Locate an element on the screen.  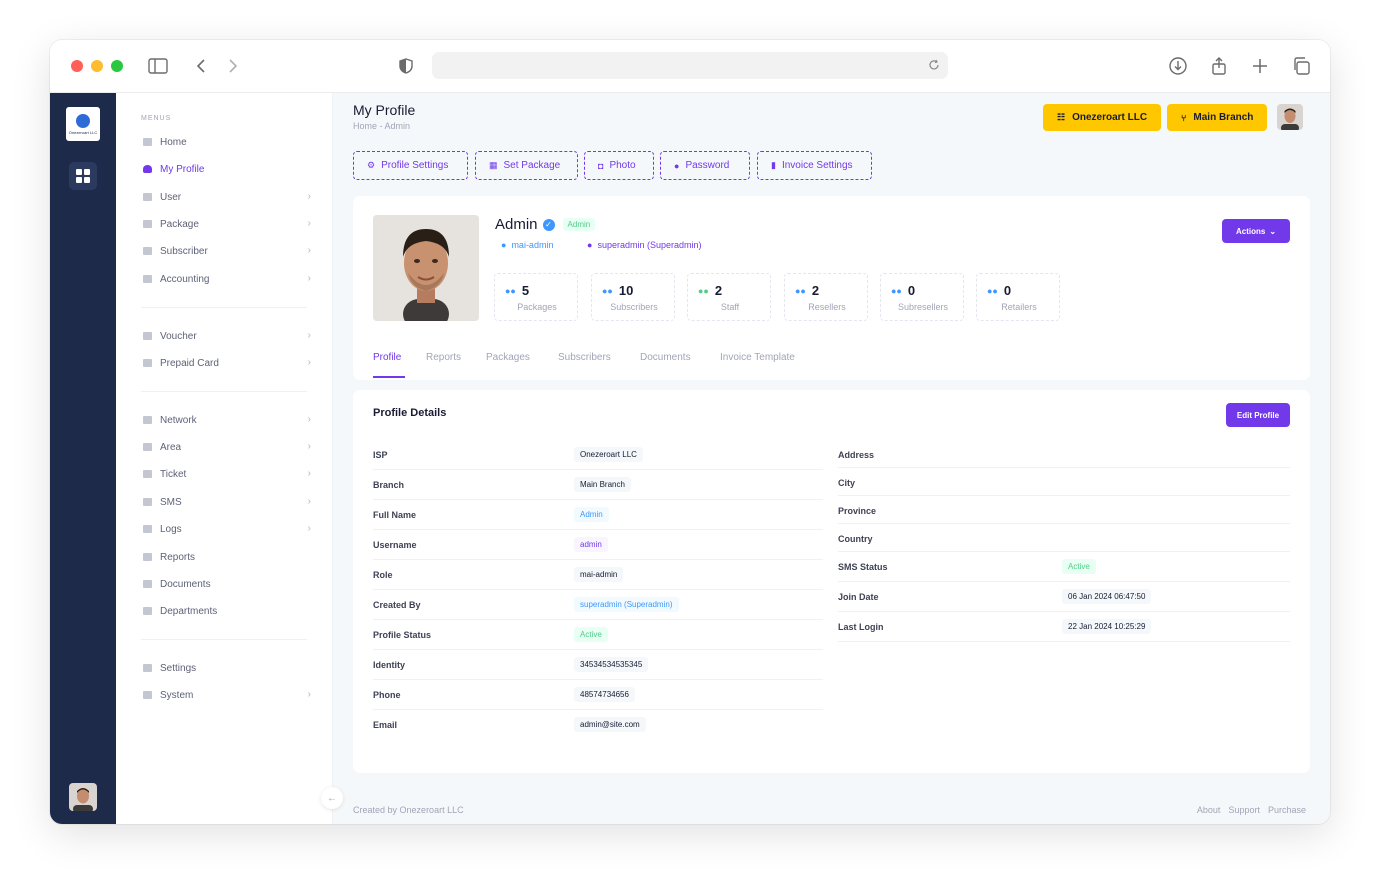
reload-icon is located at coordinates (934, 65).